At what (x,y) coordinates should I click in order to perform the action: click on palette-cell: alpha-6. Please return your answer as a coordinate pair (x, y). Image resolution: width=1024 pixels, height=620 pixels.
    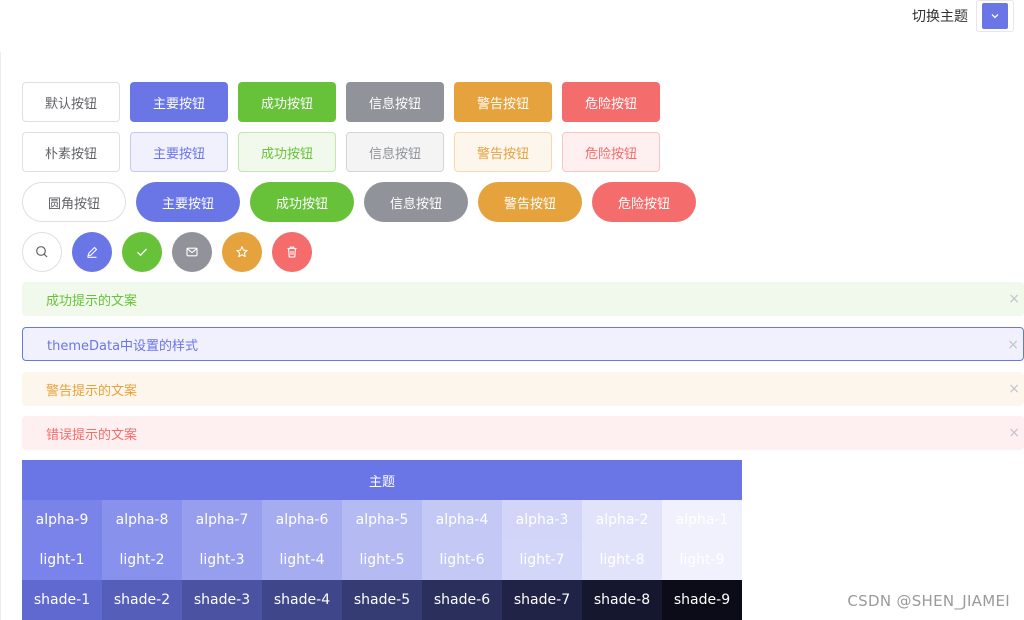
    Looking at the image, I should click on (302, 520).